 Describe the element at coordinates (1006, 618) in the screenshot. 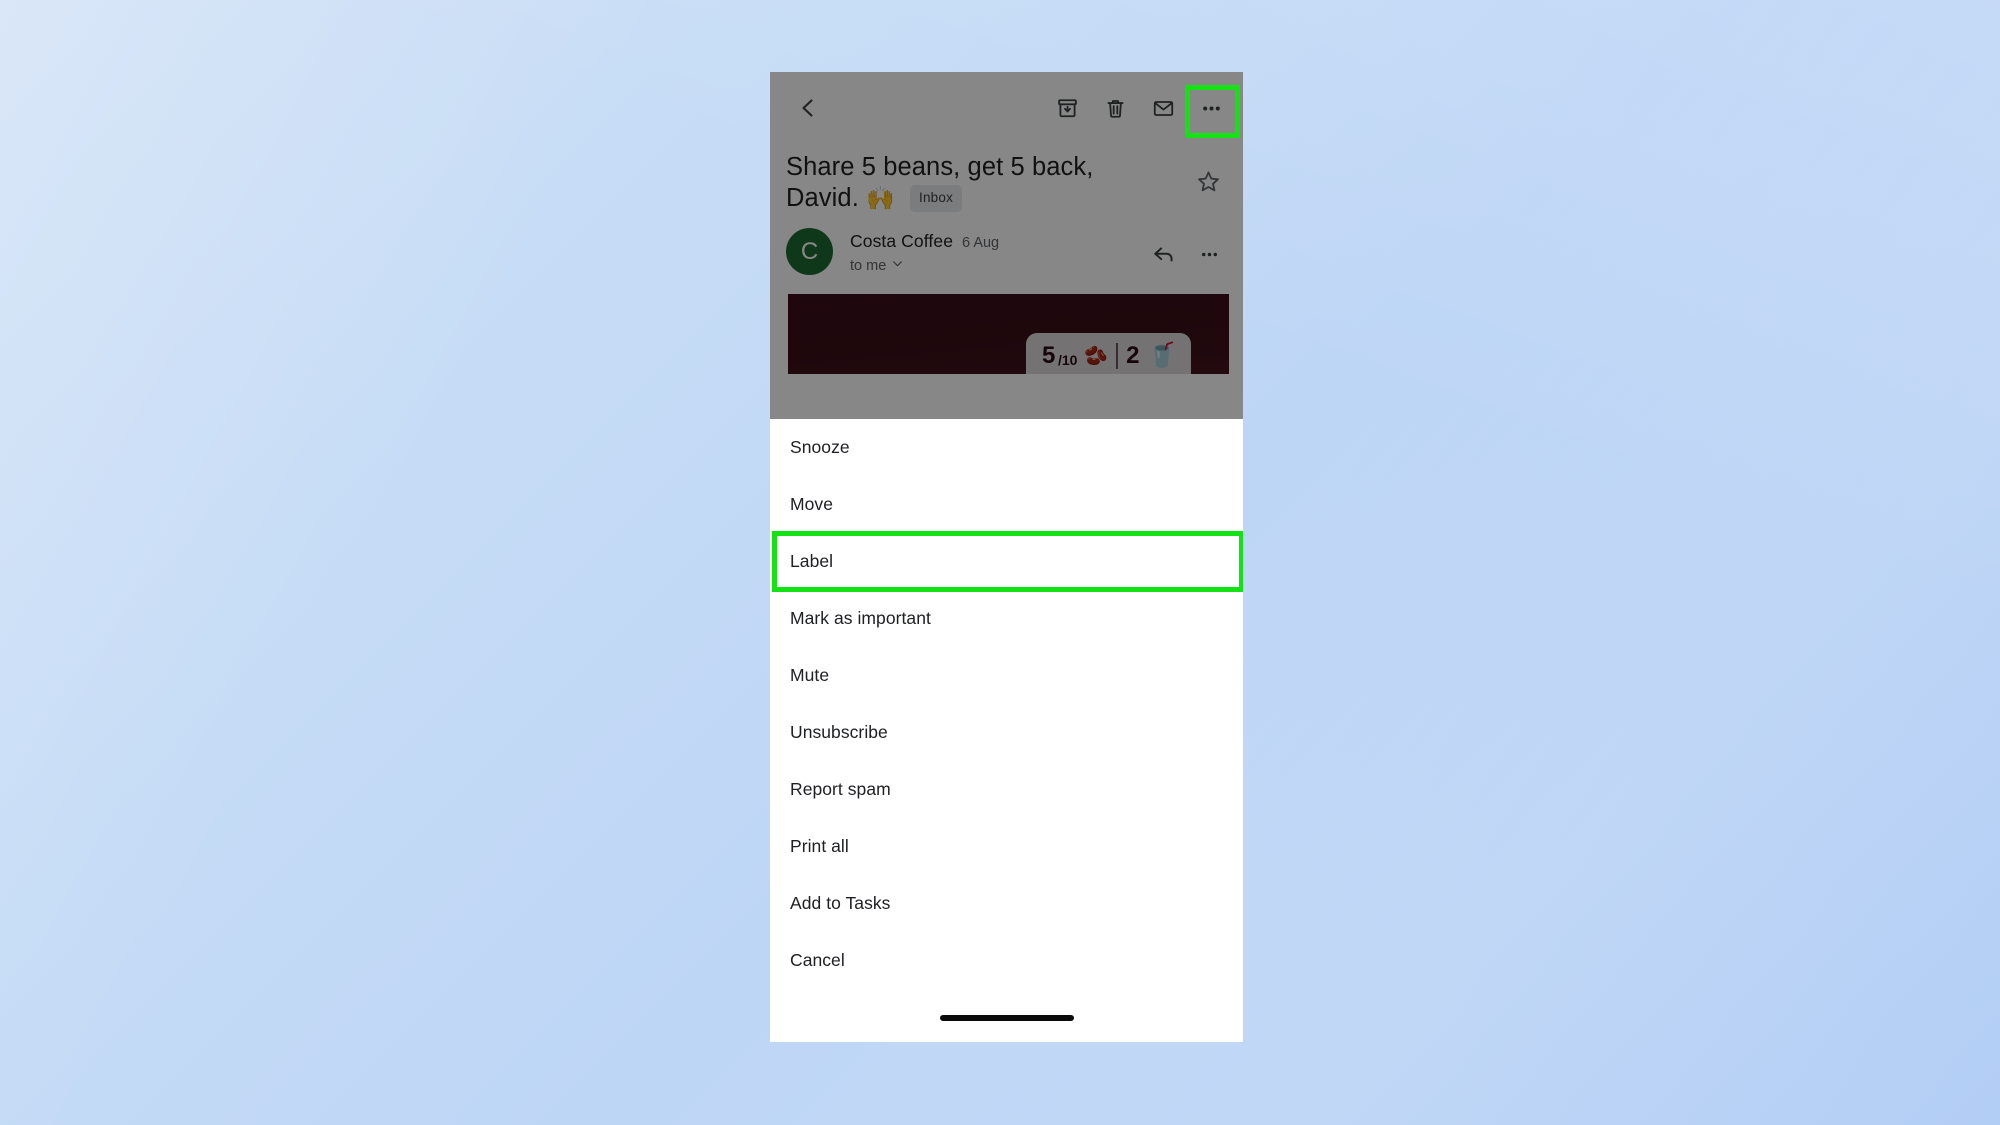

I see `menu-item-mark-as-important: Mark as important` at that location.